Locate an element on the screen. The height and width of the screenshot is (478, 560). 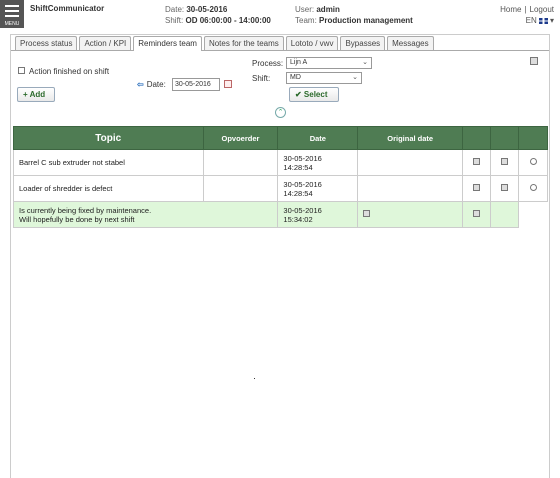
home-link: Home is located at coordinates (510, 9).